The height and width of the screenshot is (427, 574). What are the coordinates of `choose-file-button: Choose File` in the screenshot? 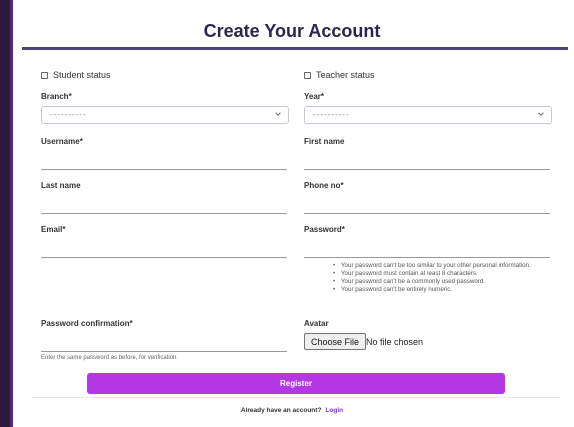 It's located at (335, 341).